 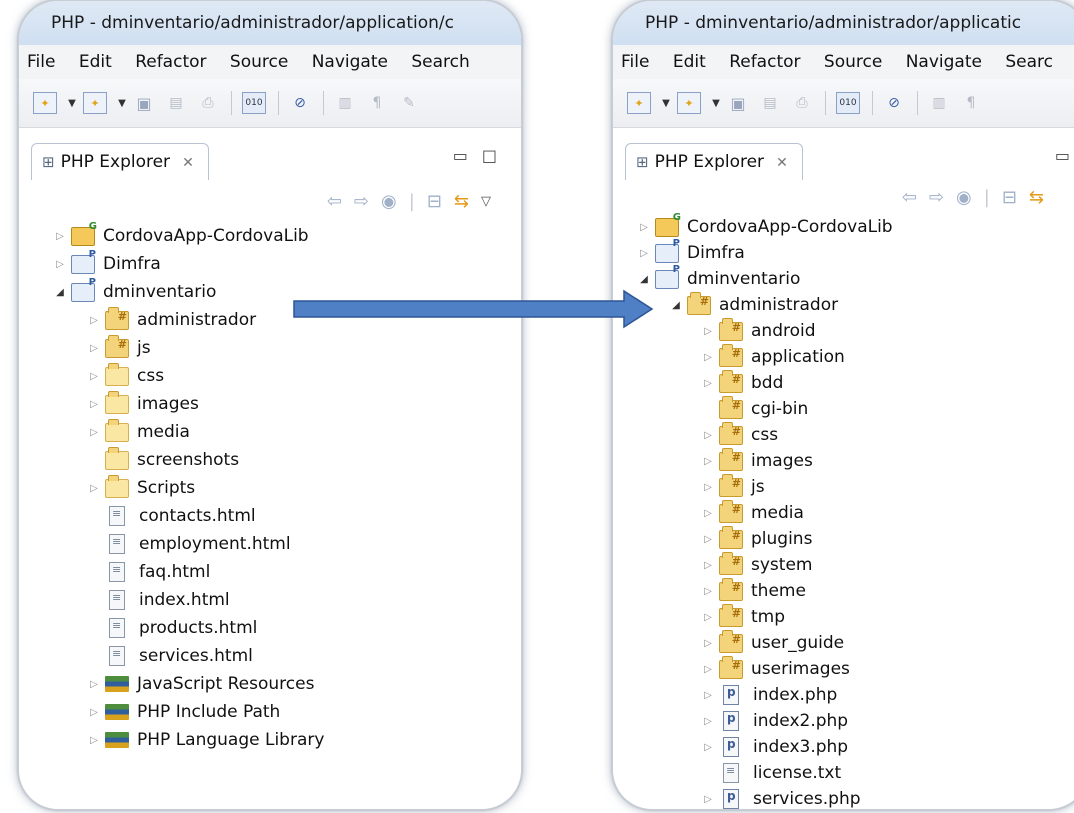 I want to click on tree-item: ▷ application, so click(x=843, y=356).